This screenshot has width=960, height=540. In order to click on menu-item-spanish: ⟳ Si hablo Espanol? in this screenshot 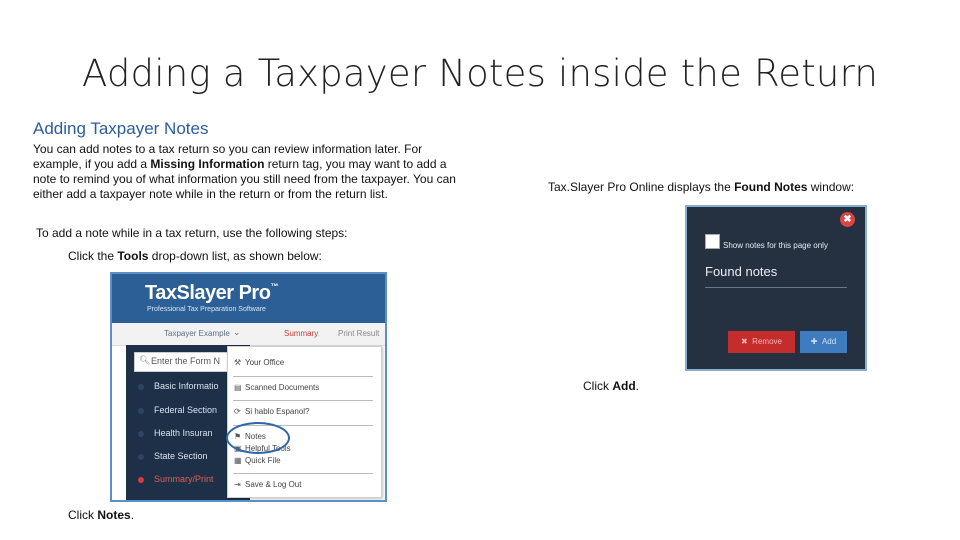, I will do `click(272, 411)`.